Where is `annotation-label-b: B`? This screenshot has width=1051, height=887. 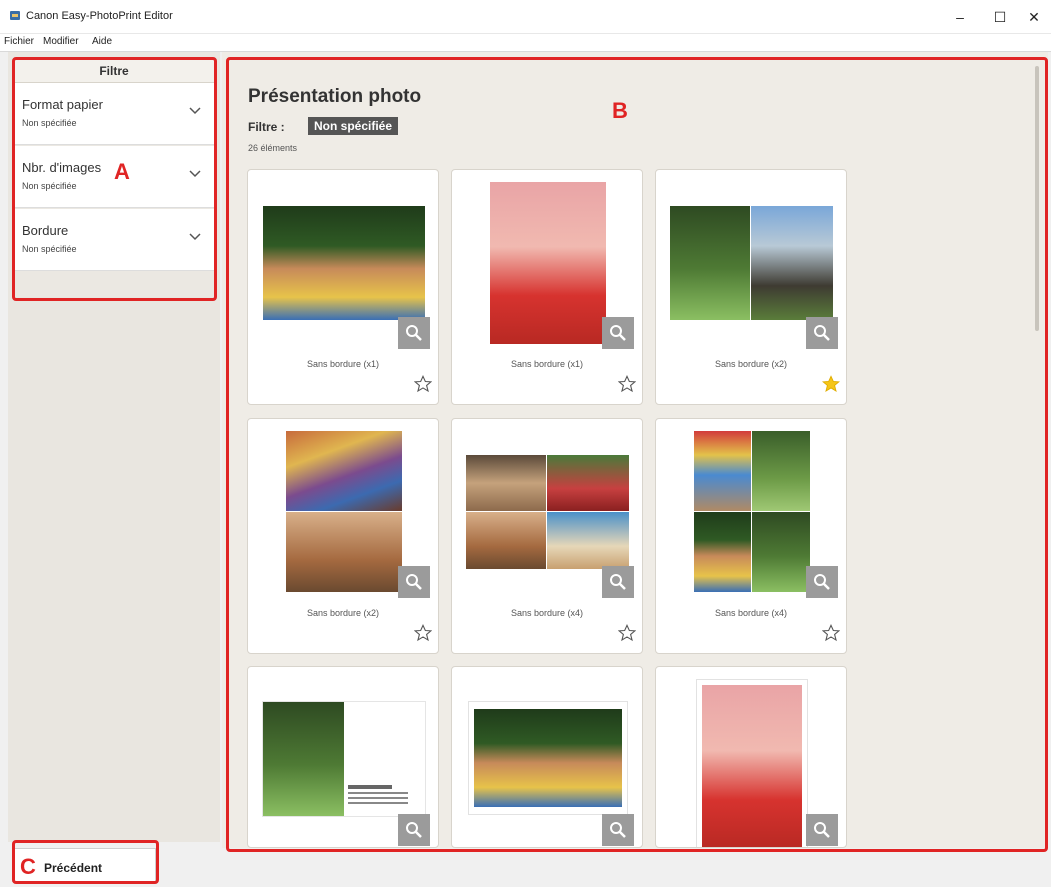 annotation-label-b: B is located at coordinates (620, 110).